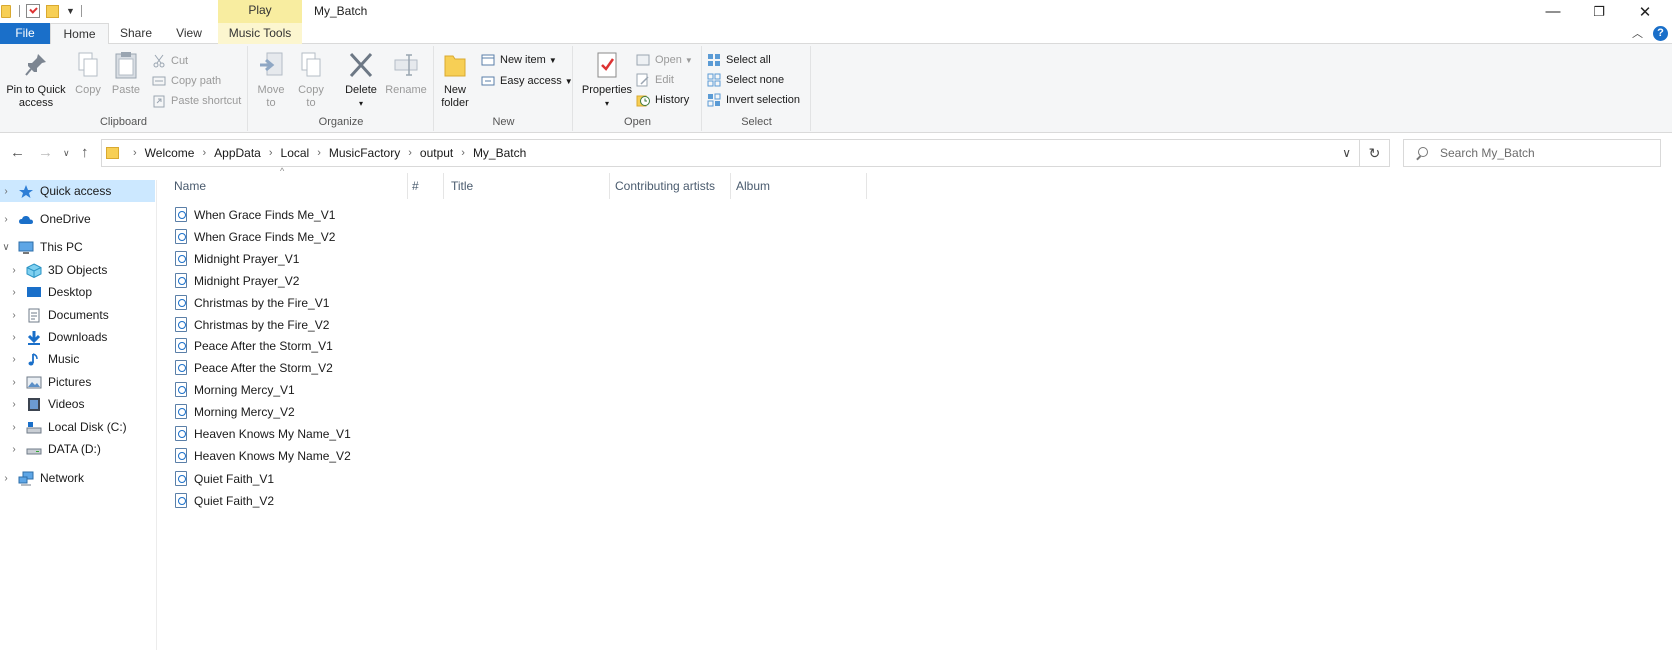 This screenshot has height=650, width=1672. What do you see at coordinates (77, 219) in the screenshot?
I see `nav-item-onedrive: › OneDrive` at bounding box center [77, 219].